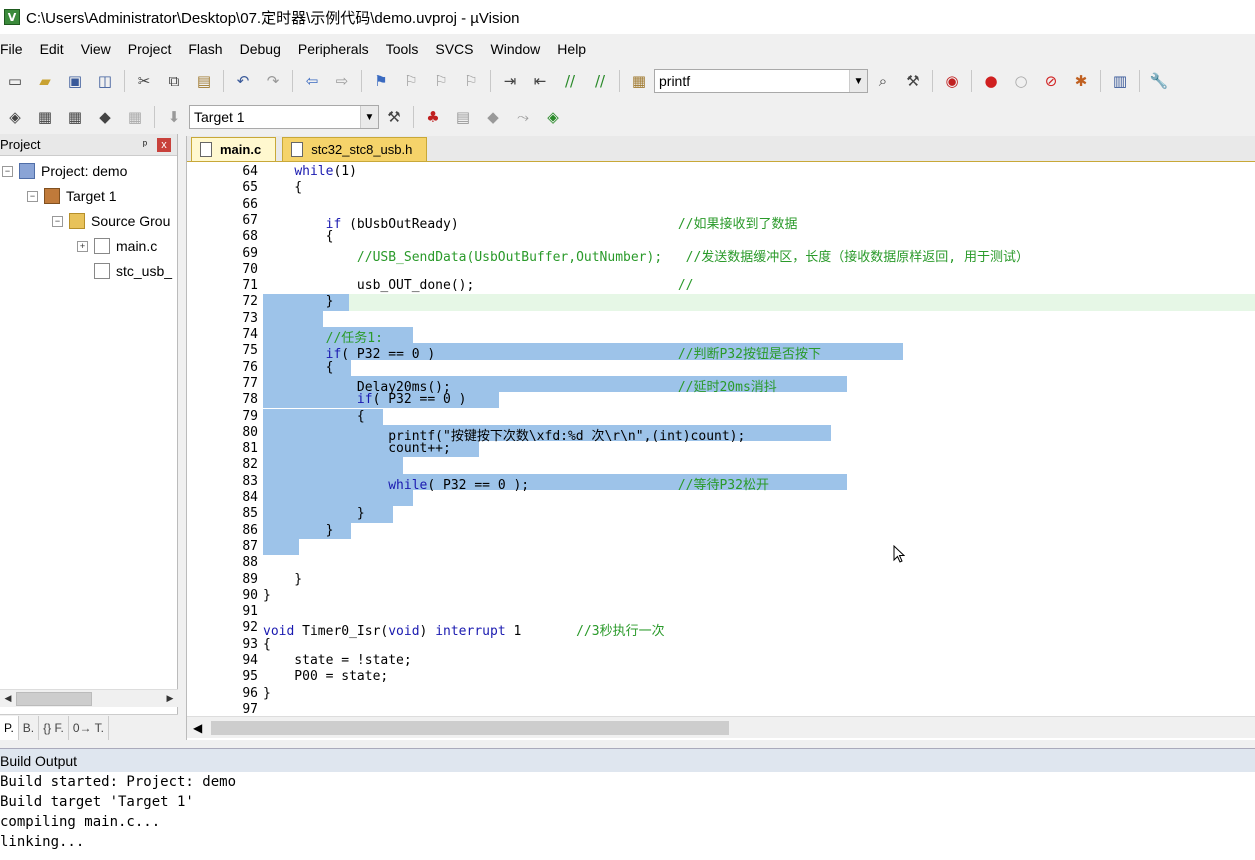  Describe the element at coordinates (75, 81) in the screenshot. I see `save-icon: ▣` at that location.